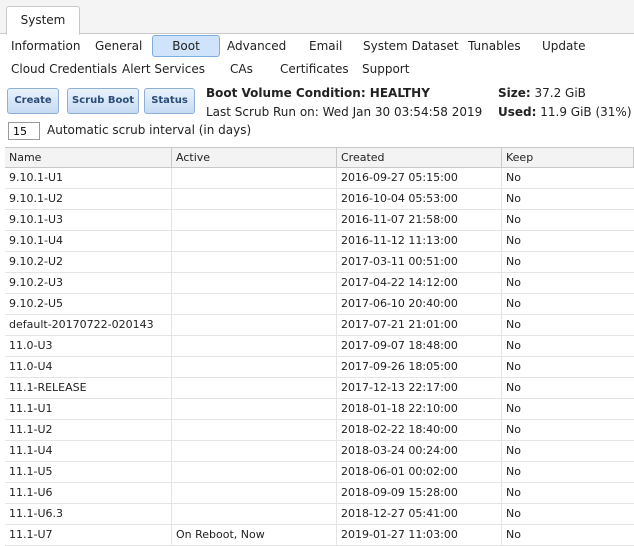  What do you see at coordinates (560, 93) in the screenshot?
I see `size-value: 37.2 GiB` at bounding box center [560, 93].